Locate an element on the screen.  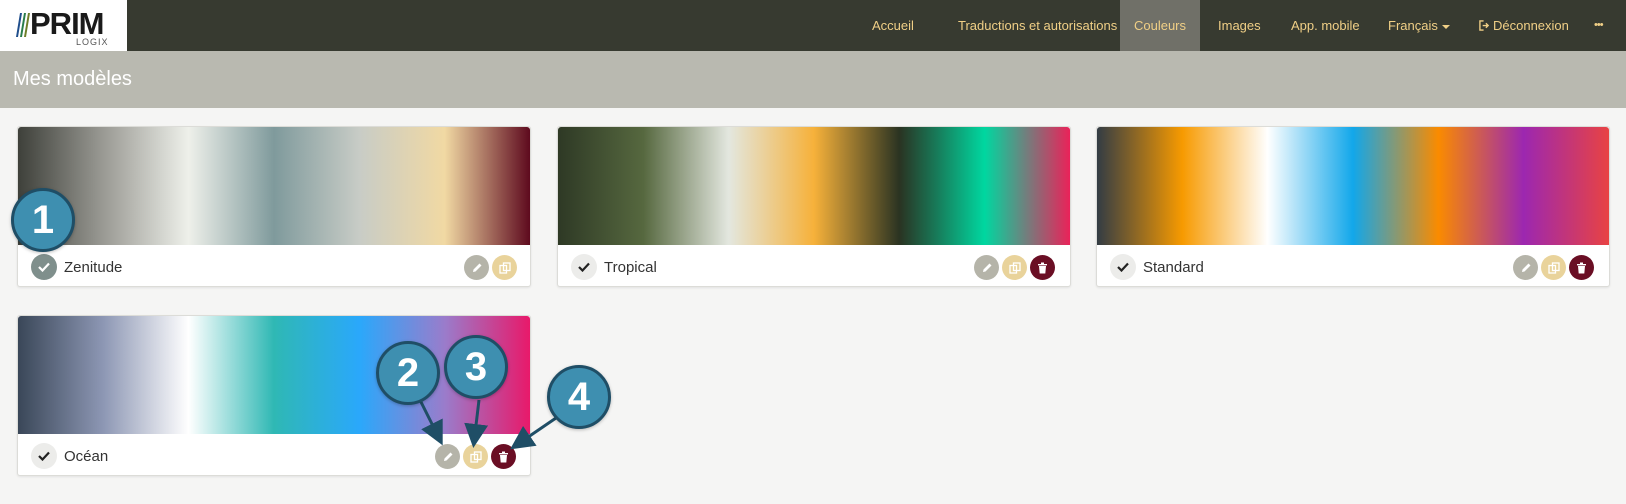
model-card-zenitude: Zenitude is located at coordinates (274, 206).